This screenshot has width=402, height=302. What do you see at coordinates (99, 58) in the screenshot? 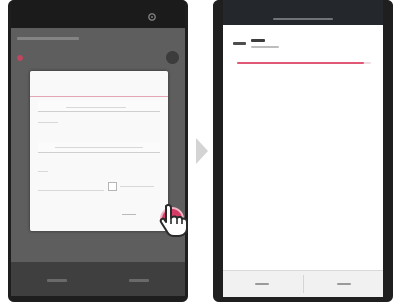
I see `list-item` at bounding box center [99, 58].